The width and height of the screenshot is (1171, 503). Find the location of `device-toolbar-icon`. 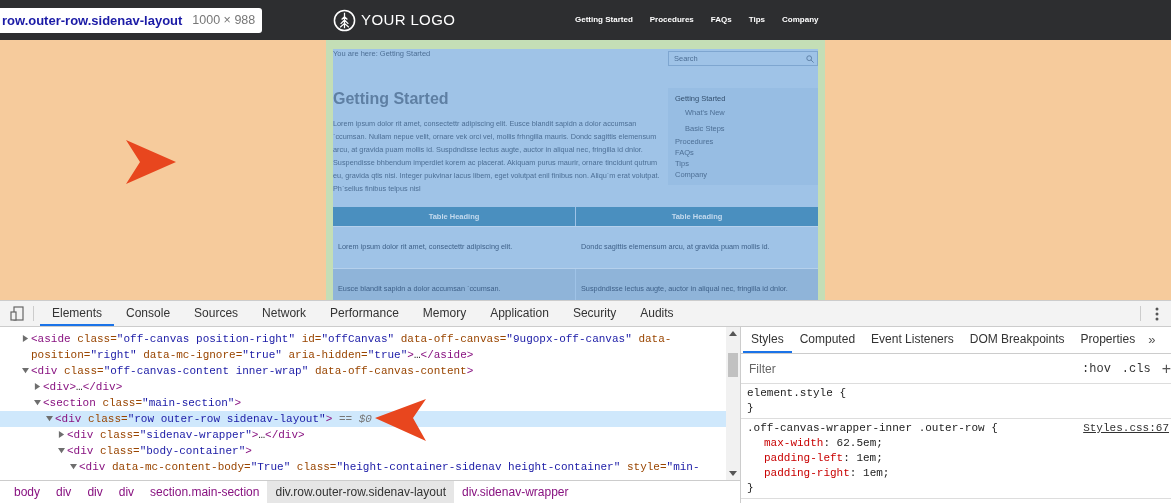

device-toolbar-icon is located at coordinates (16, 313).